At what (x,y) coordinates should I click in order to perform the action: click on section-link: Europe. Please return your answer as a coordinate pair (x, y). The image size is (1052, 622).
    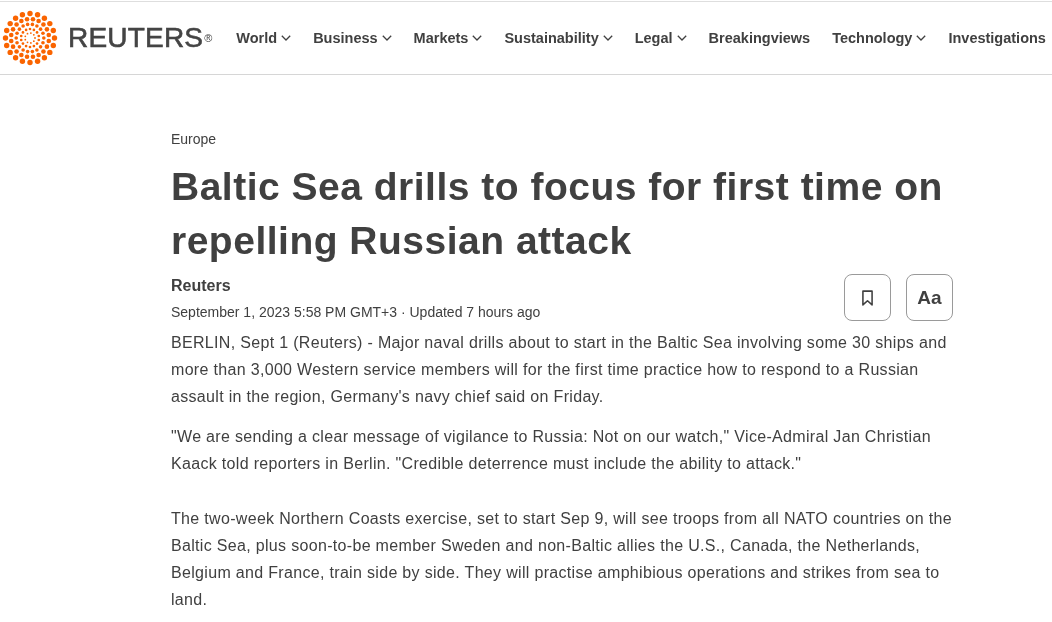
    Looking at the image, I should click on (194, 139).